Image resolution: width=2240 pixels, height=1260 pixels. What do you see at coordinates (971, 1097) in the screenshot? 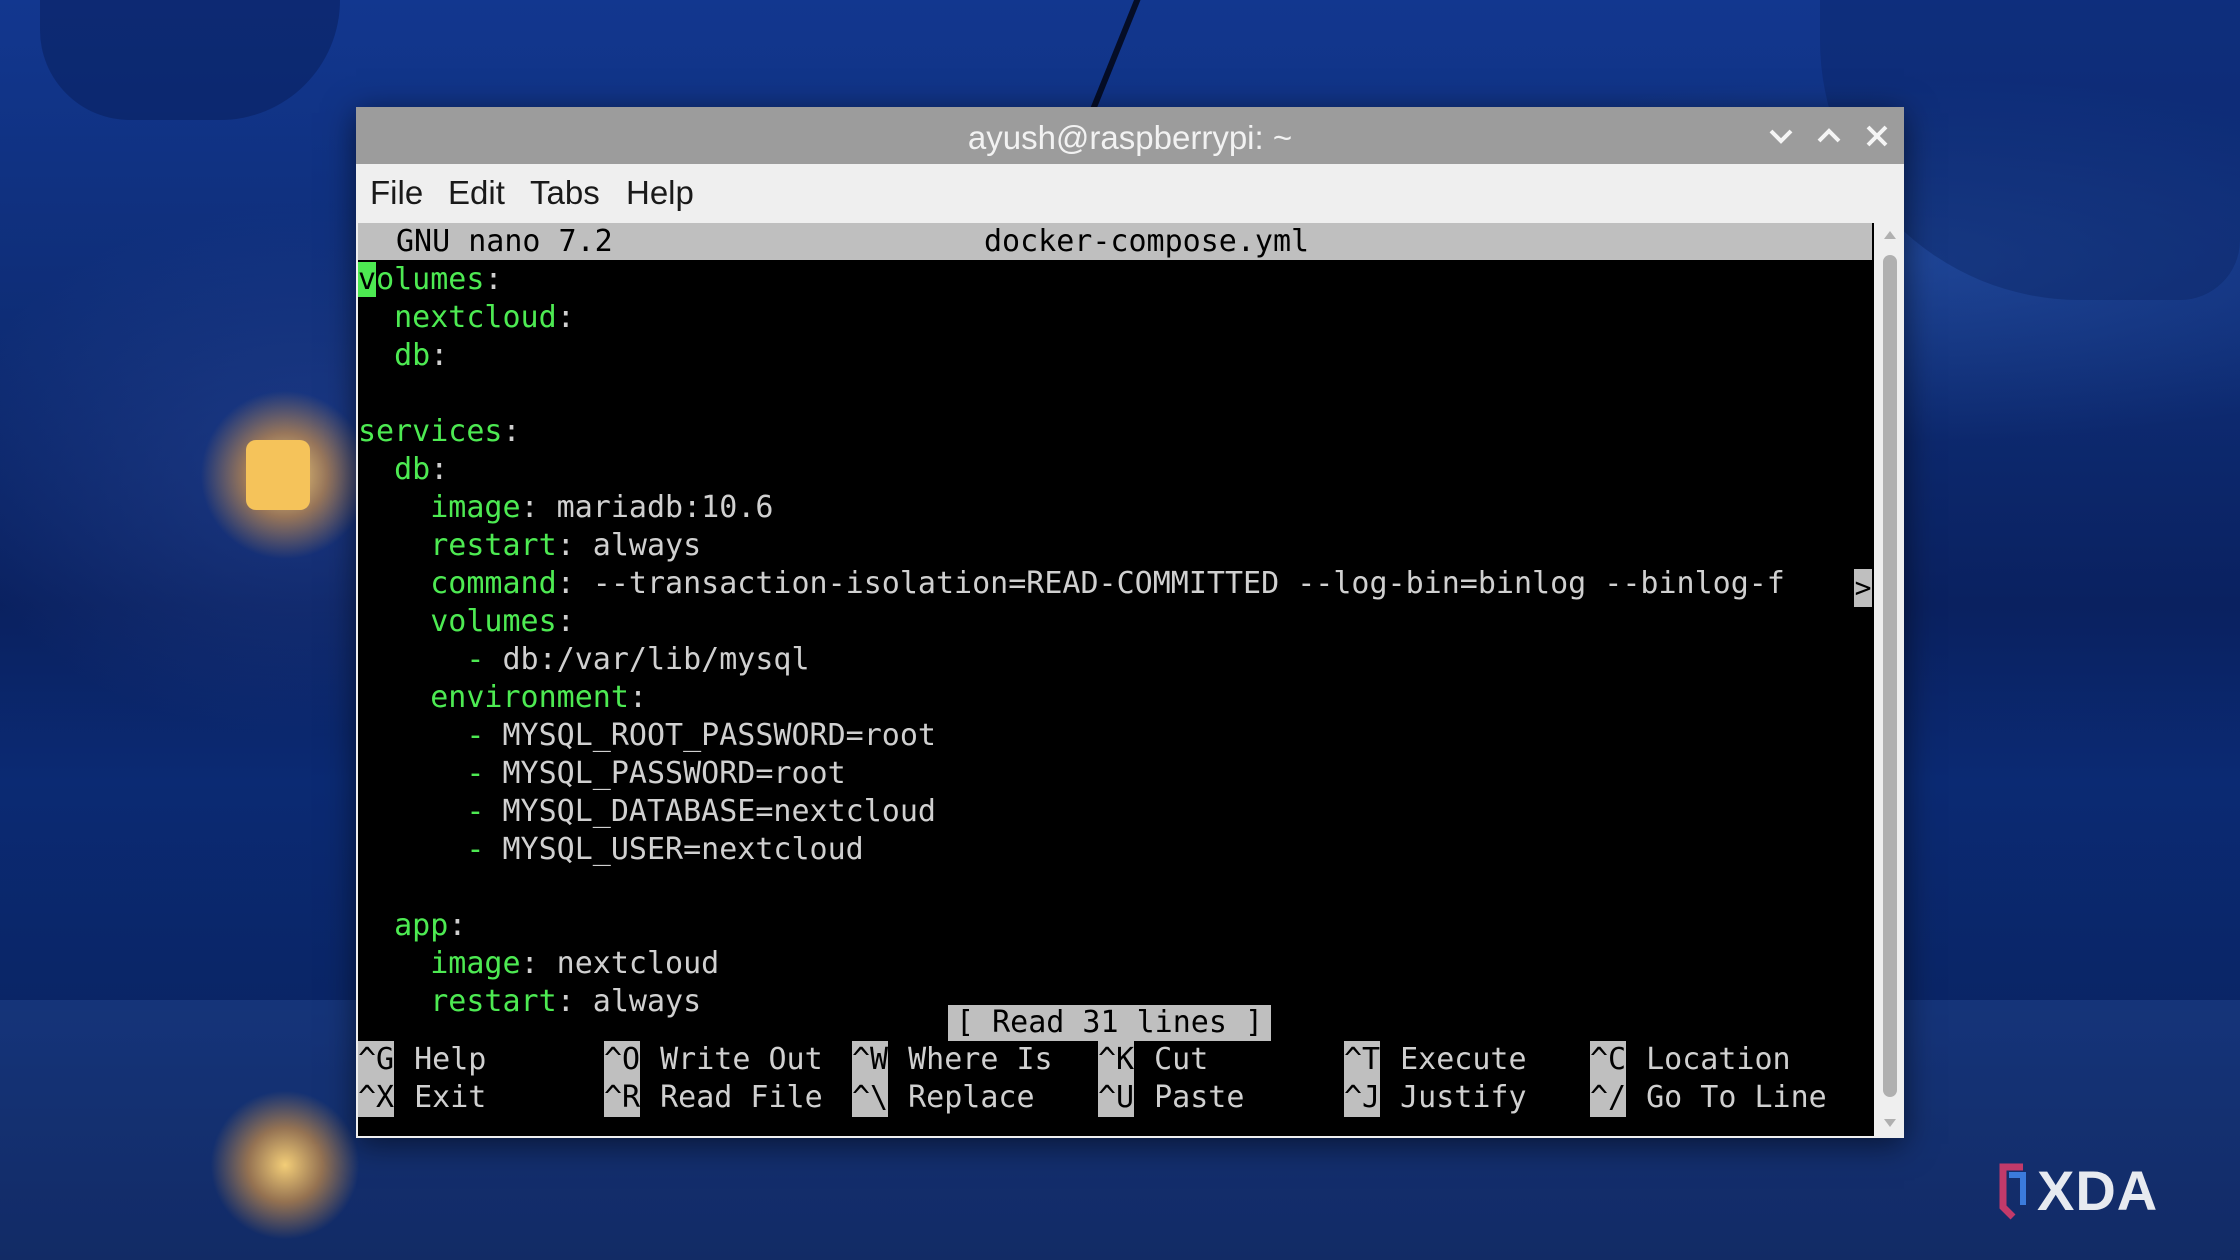
I see `shortcut-label: Replace` at bounding box center [971, 1097].